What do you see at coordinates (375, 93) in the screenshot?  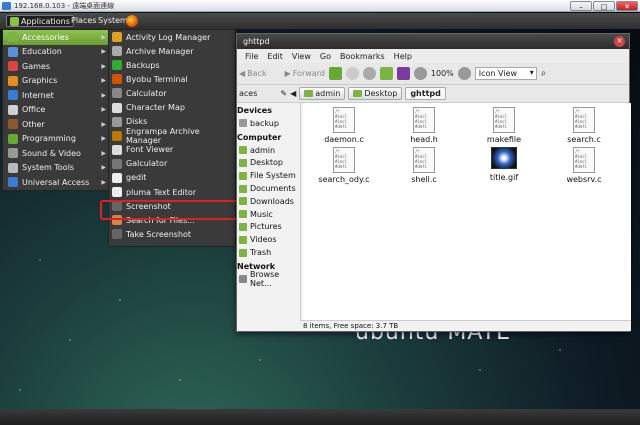 I see `crumb-desktop: Desktop` at bounding box center [375, 93].